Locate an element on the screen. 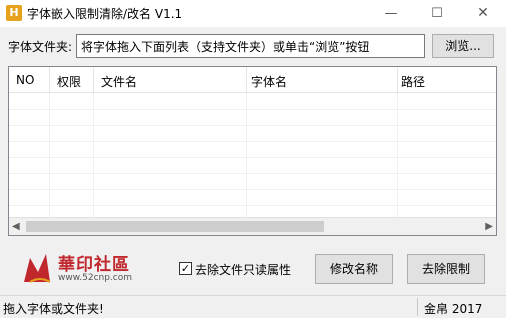 The height and width of the screenshot is (318, 506). column-header-path: 路径 is located at coordinates (413, 81).